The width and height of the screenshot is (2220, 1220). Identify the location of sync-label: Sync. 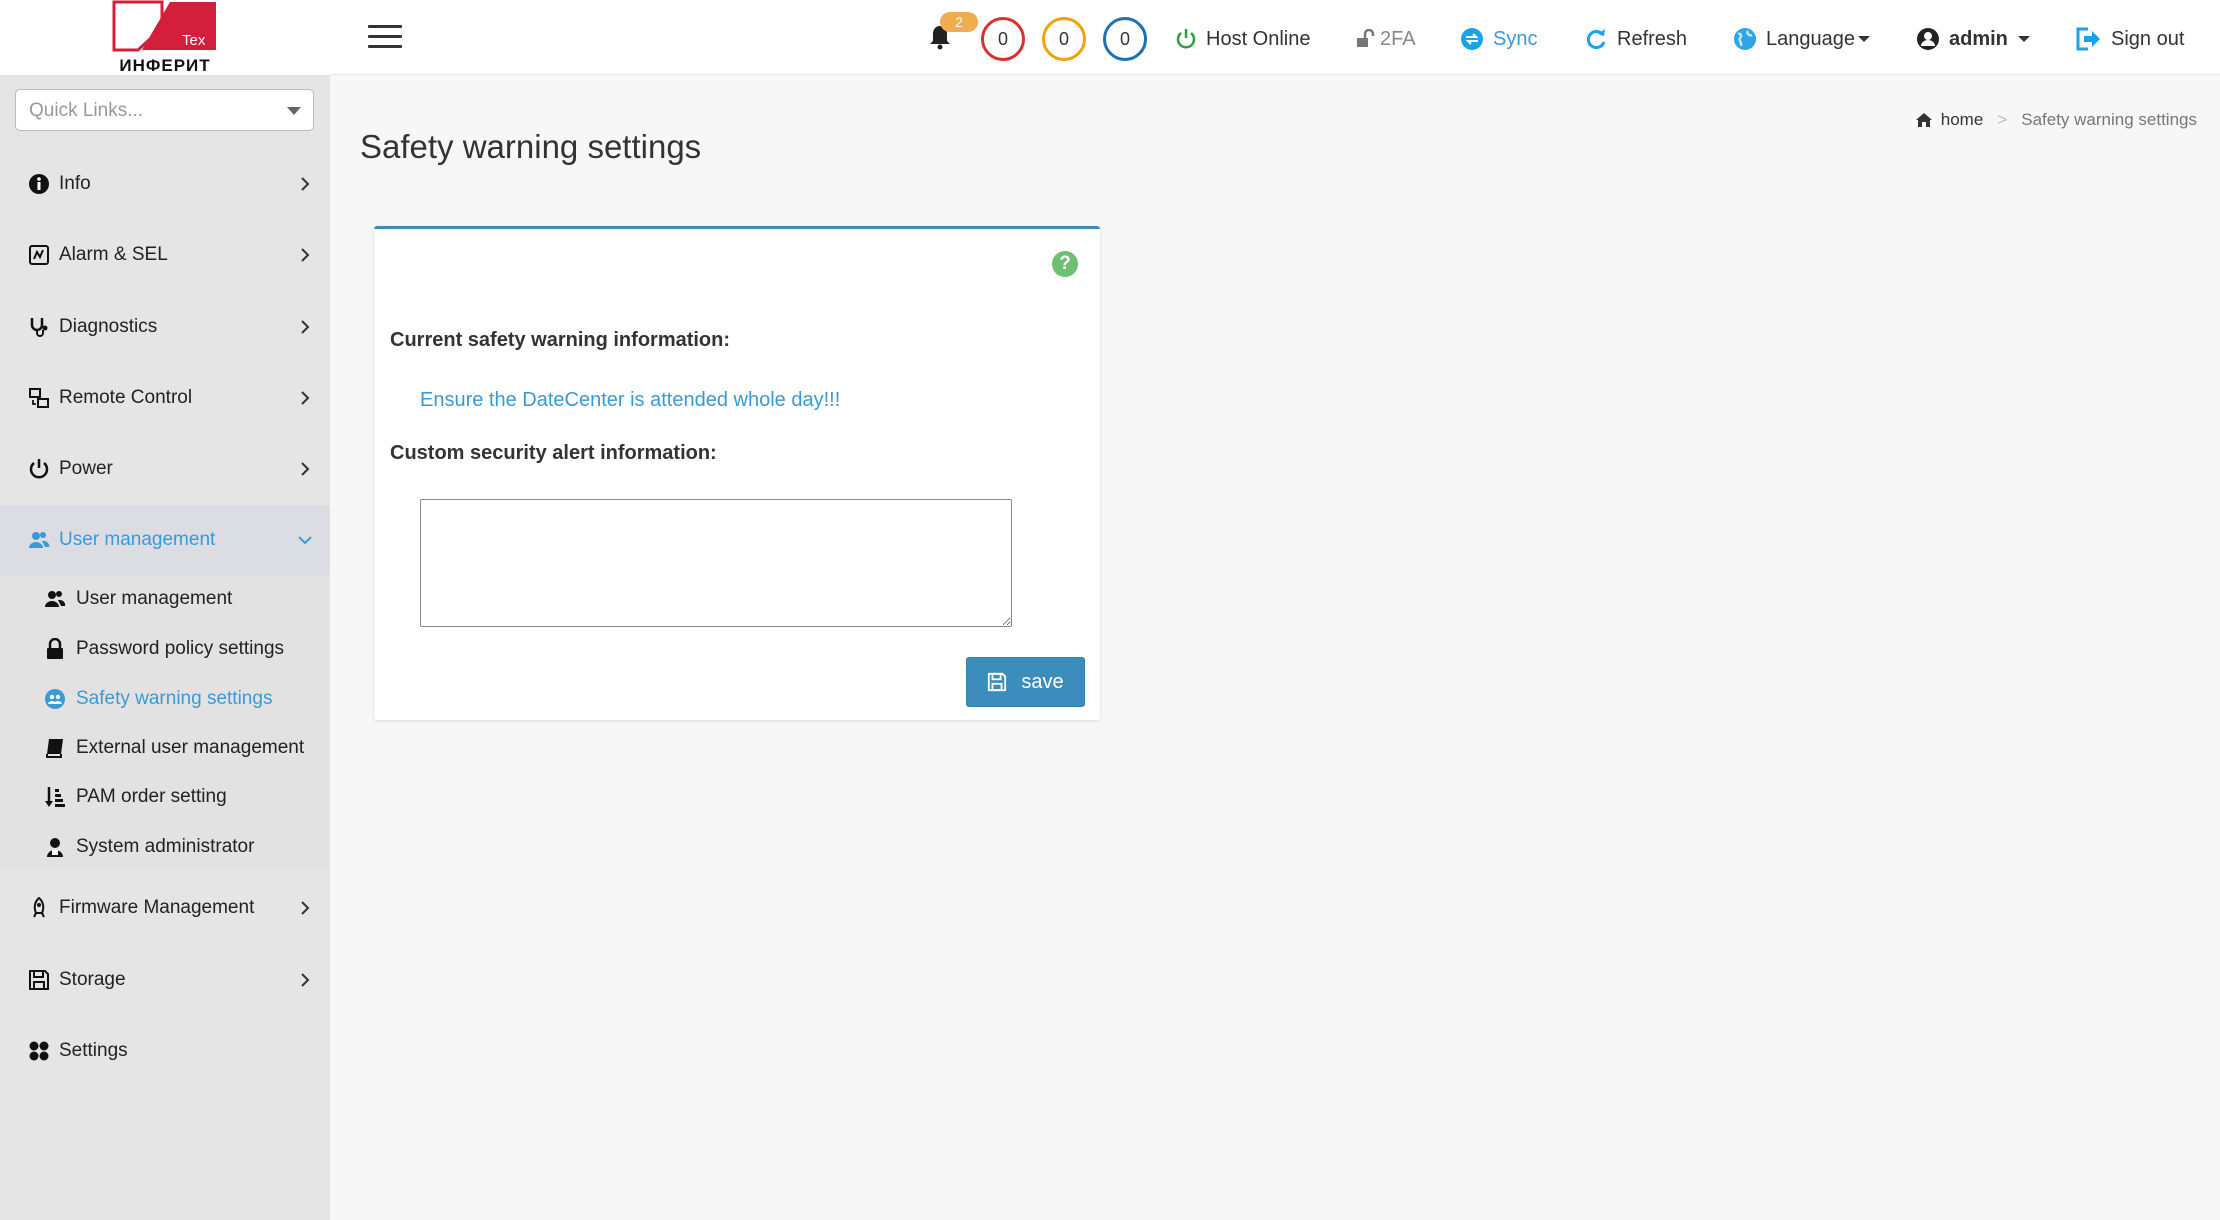
(1515, 38).